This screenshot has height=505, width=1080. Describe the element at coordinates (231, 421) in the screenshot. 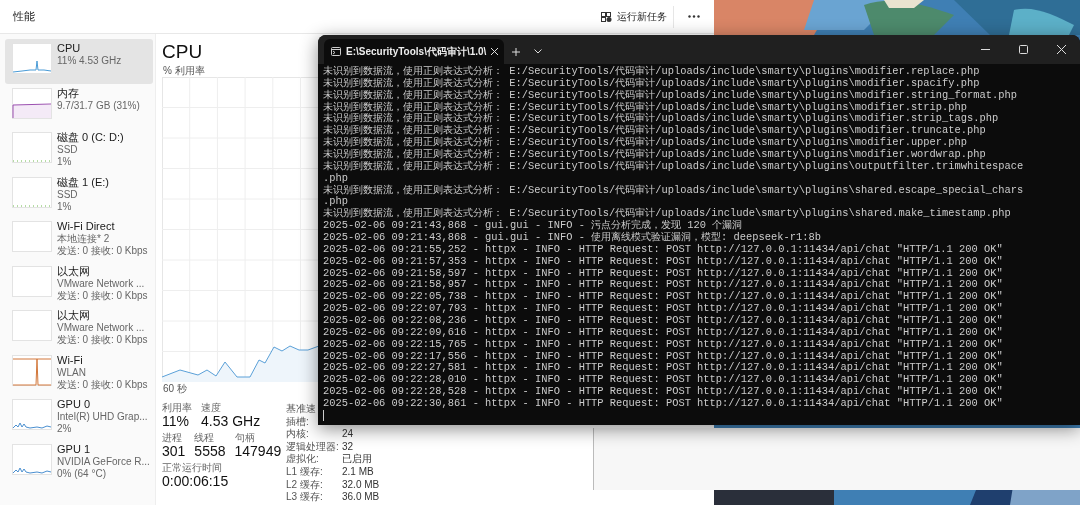

I see `stat-value: 4.53 GHz` at that location.